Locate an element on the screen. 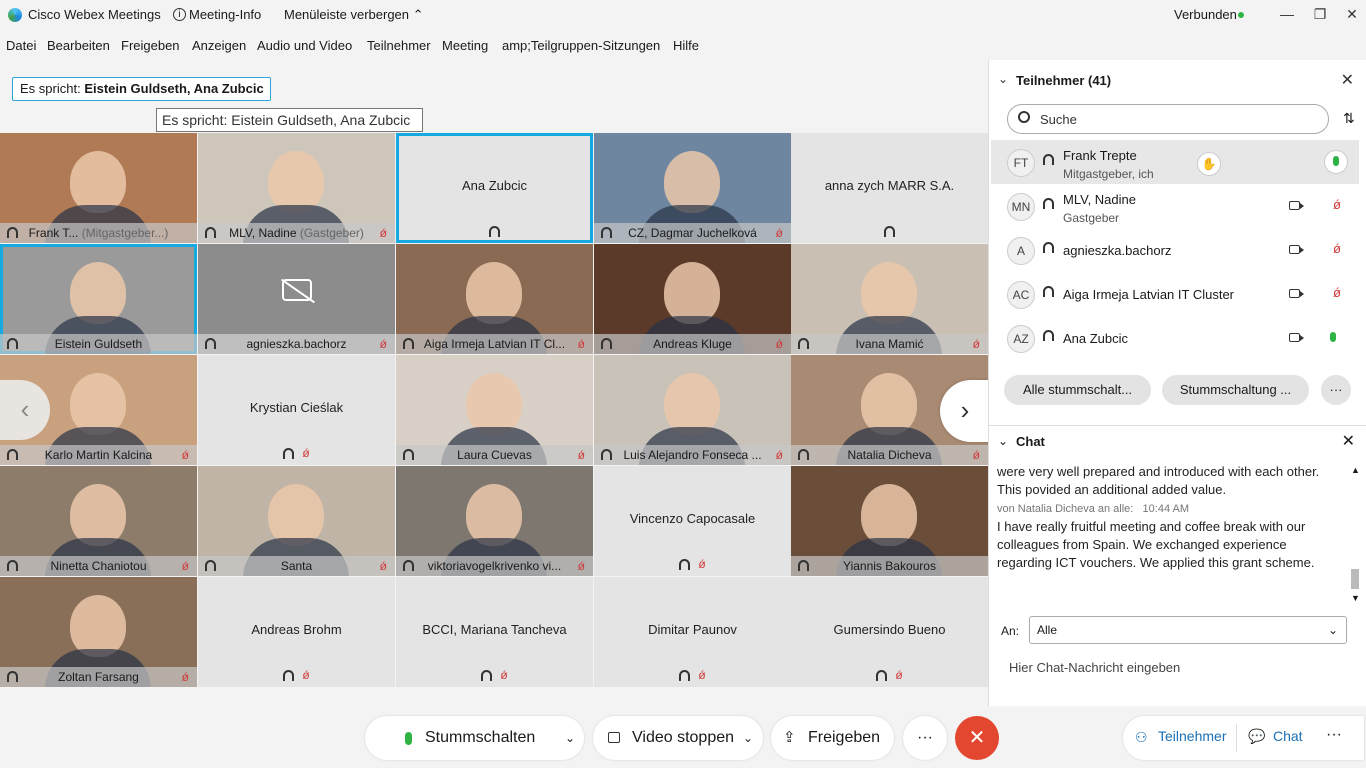 This screenshot has width=1366, height=768. raise-hand-icon: ✋ is located at coordinates (1209, 164).